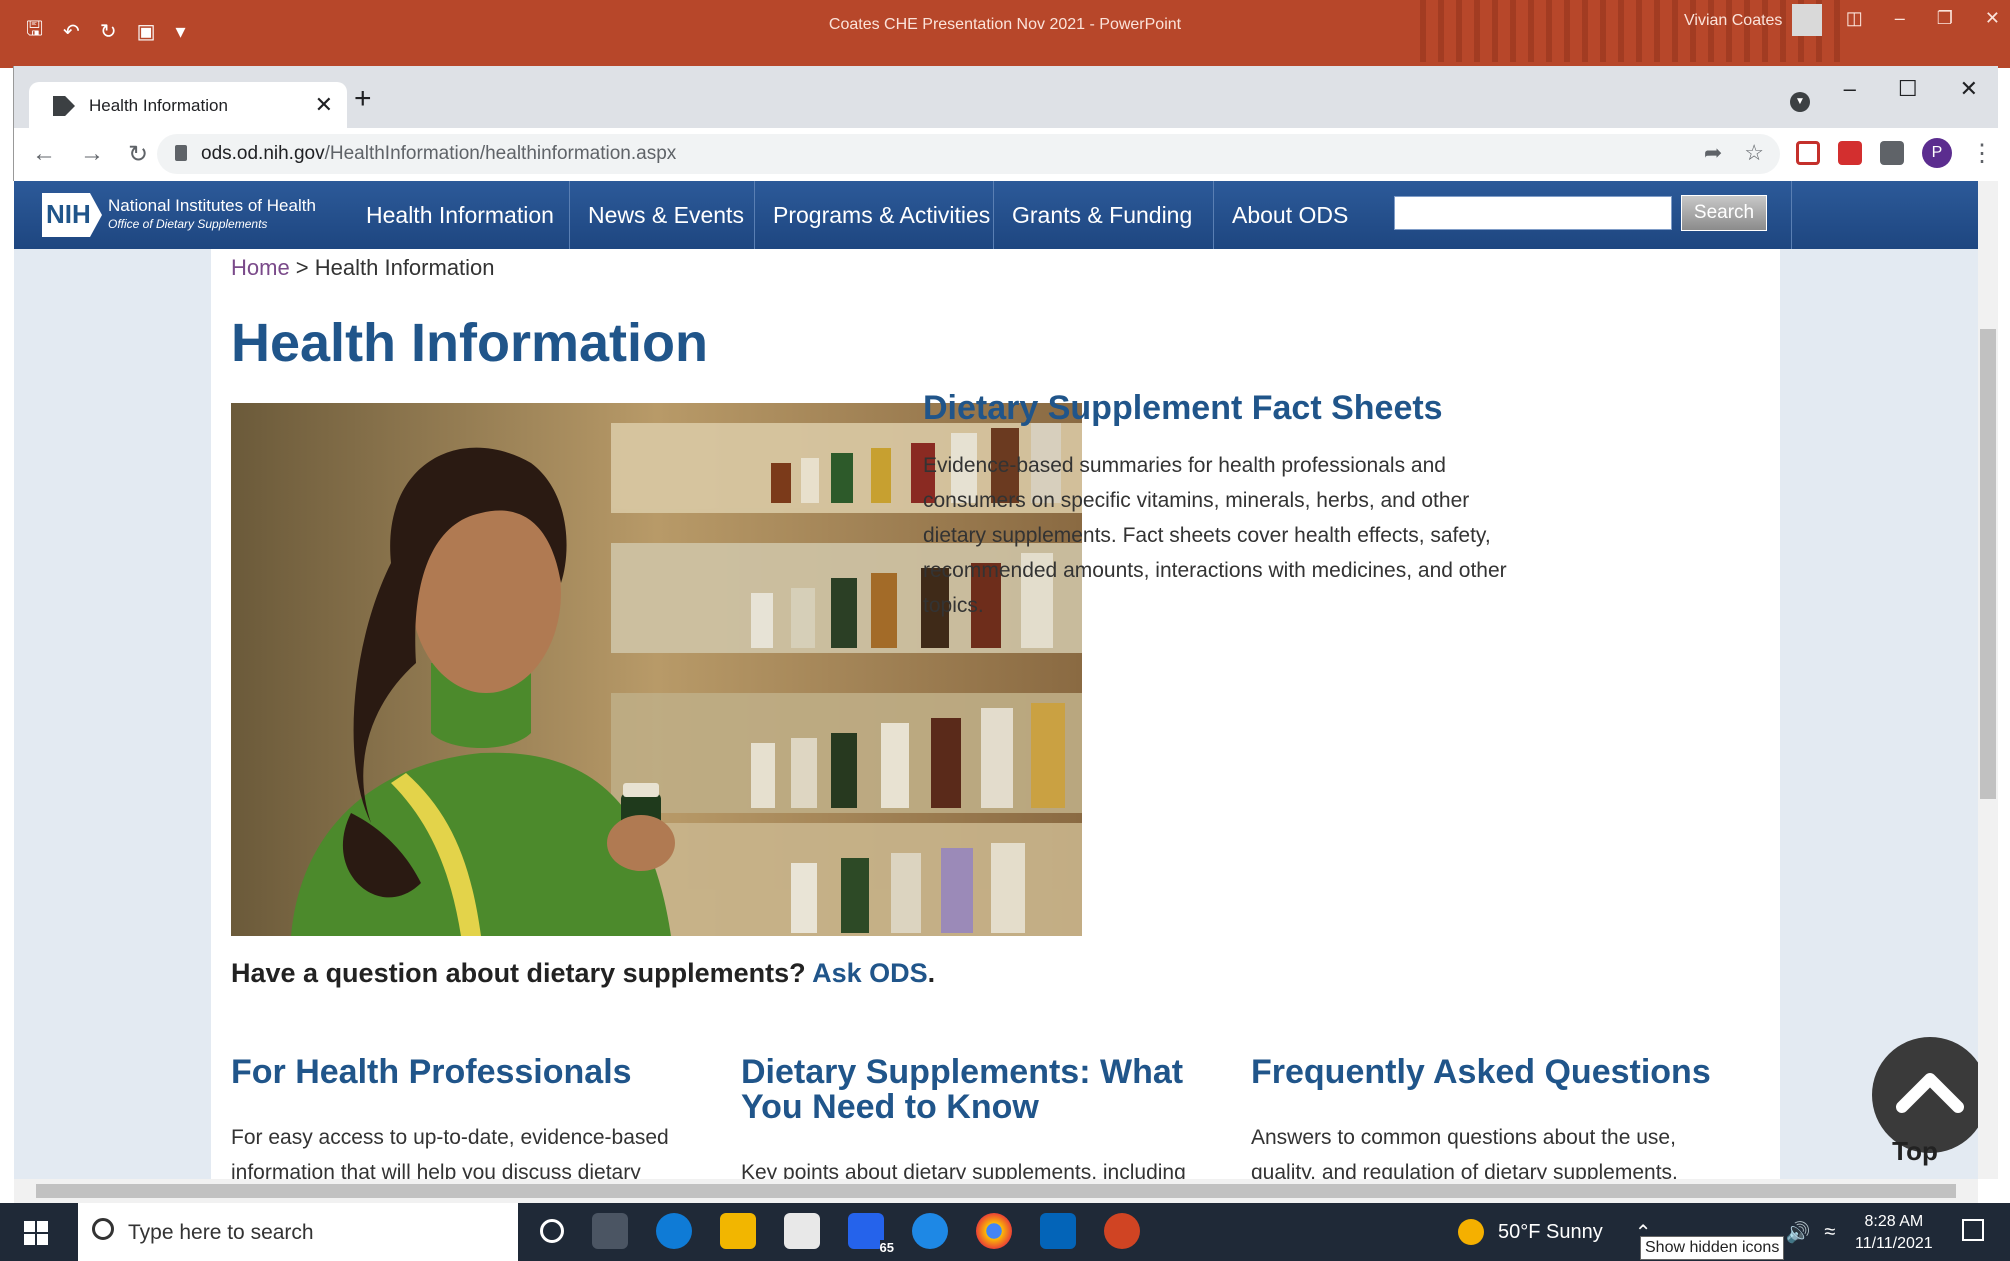 The height and width of the screenshot is (1261, 2010). I want to click on horizontal-scroll-thumb, so click(996, 1191).